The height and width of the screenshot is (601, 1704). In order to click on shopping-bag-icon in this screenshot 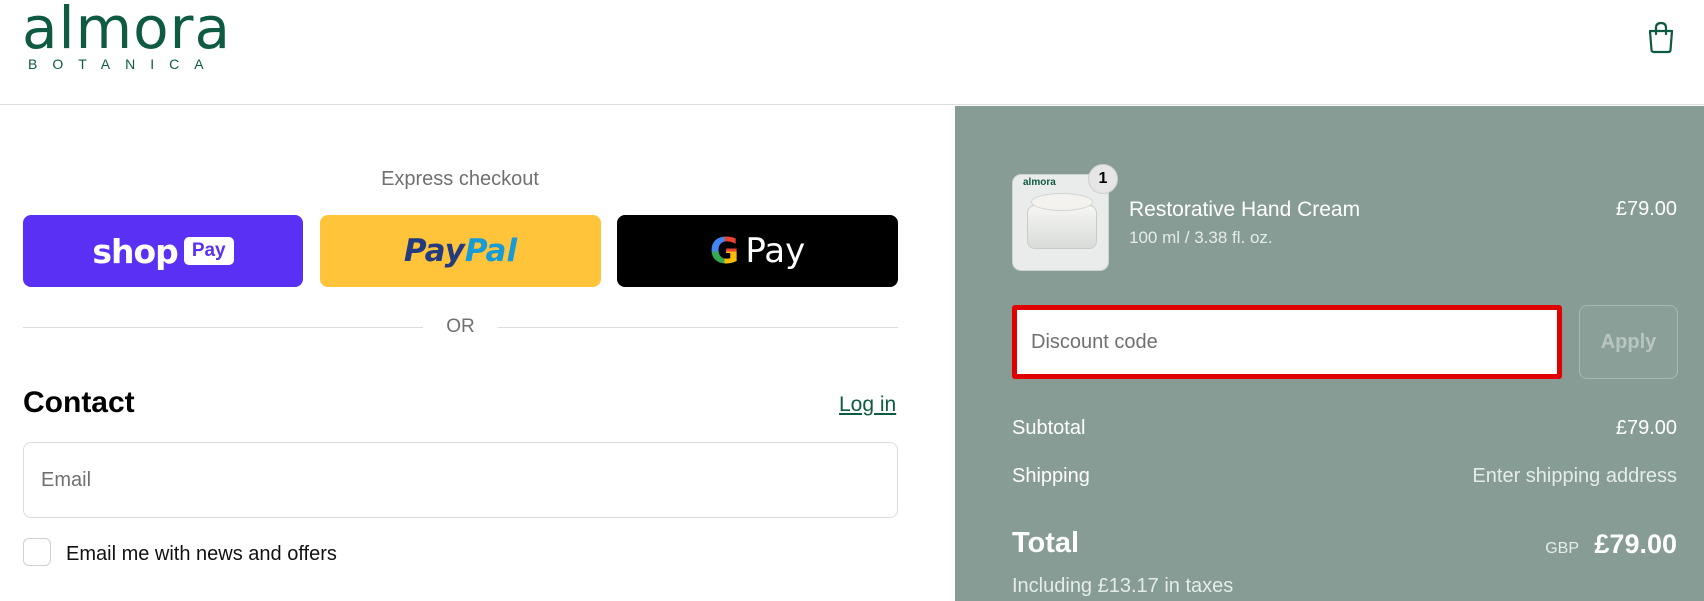, I will do `click(1661, 37)`.